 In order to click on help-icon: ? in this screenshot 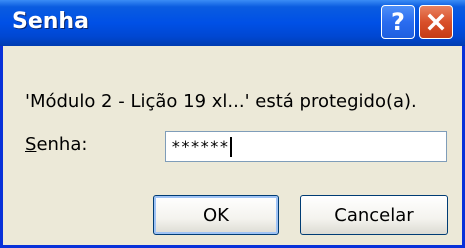, I will do `click(398, 22)`.